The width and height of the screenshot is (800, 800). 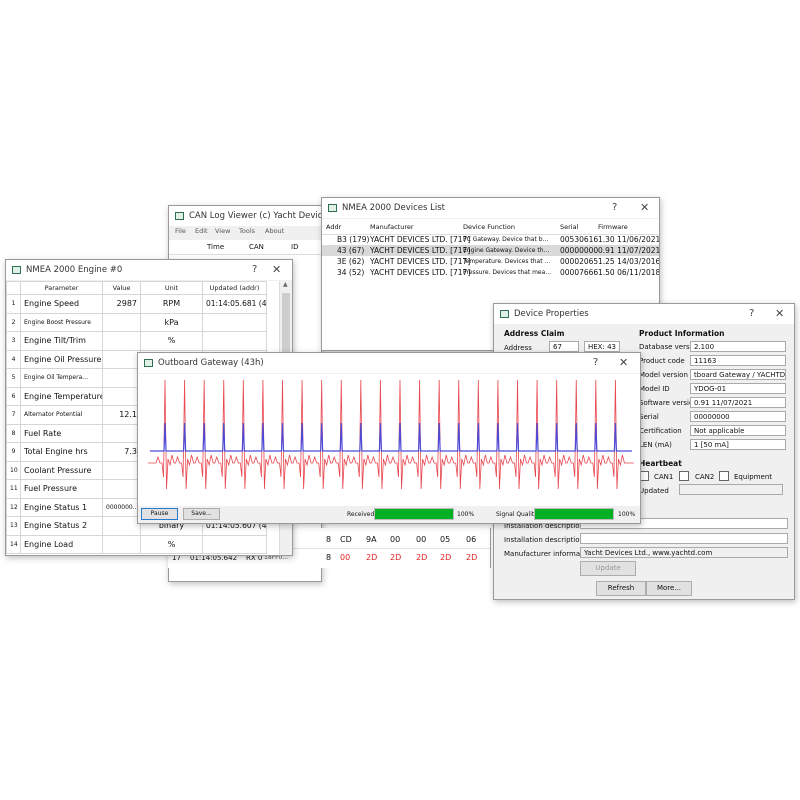 I want to click on field-label: Product code, so click(x=662, y=361).